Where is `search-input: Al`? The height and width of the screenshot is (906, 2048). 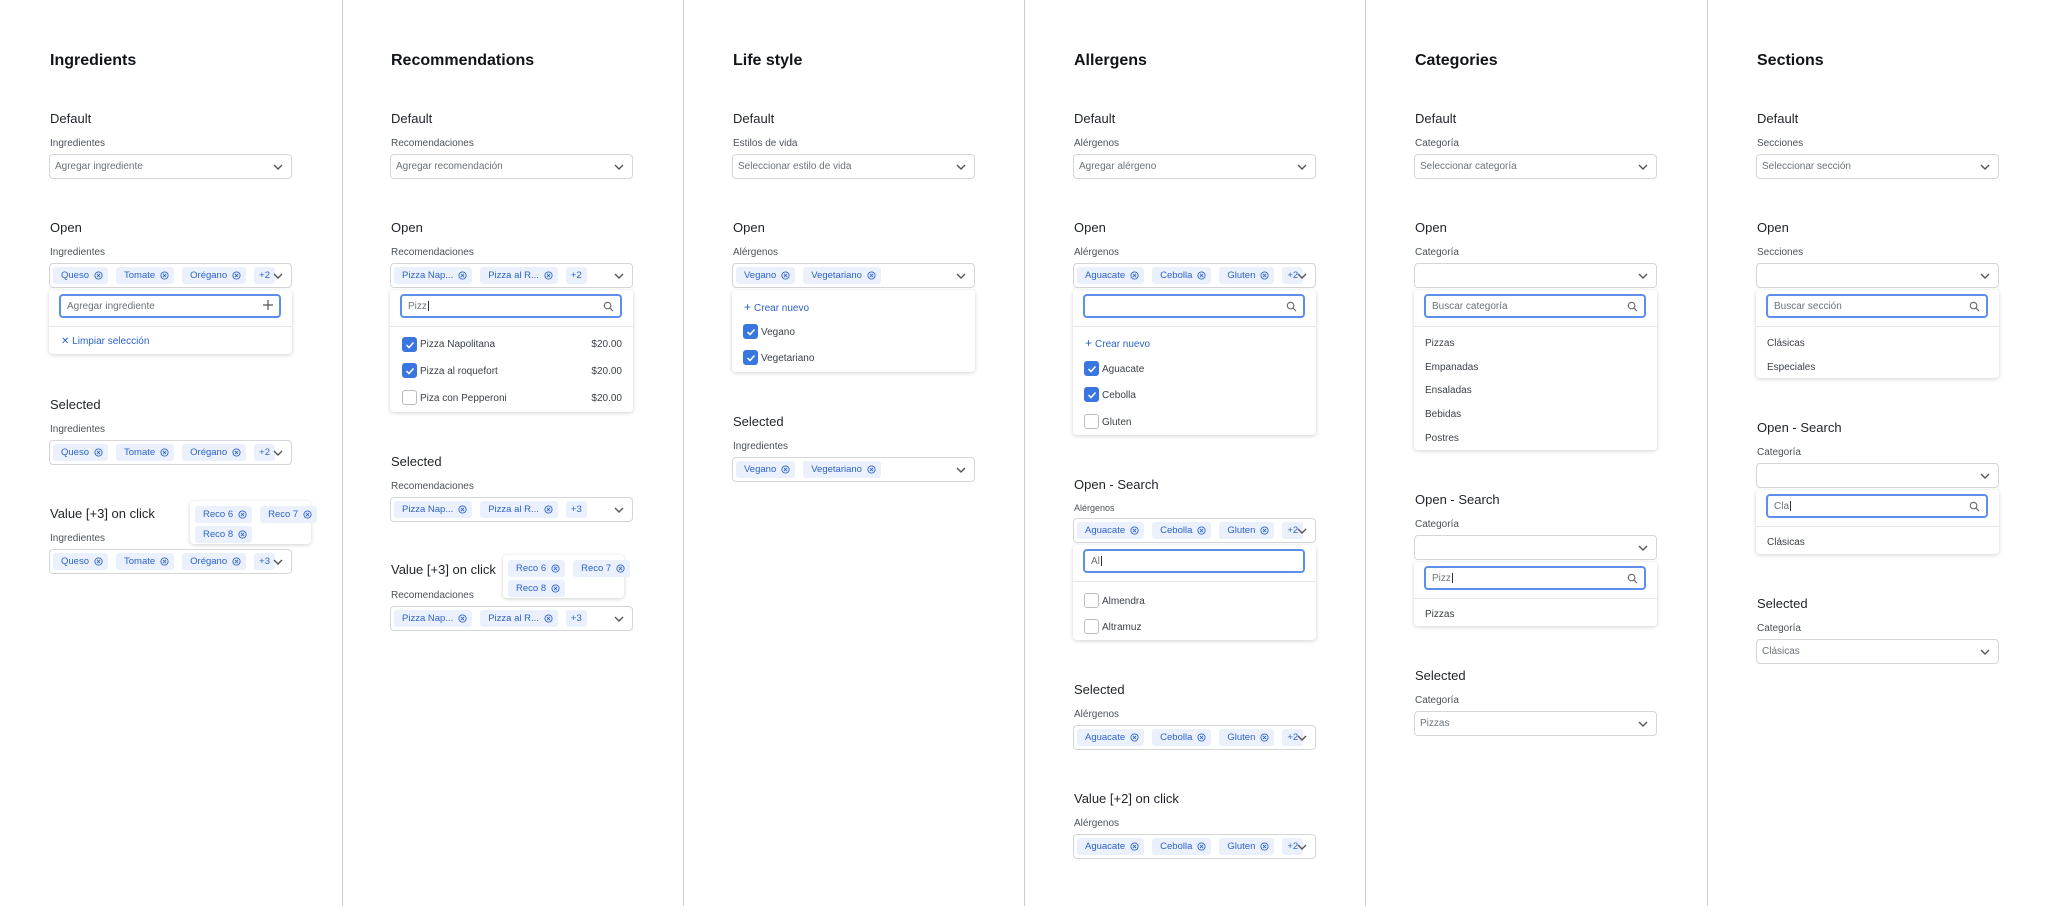 search-input: Al is located at coordinates (1194, 561).